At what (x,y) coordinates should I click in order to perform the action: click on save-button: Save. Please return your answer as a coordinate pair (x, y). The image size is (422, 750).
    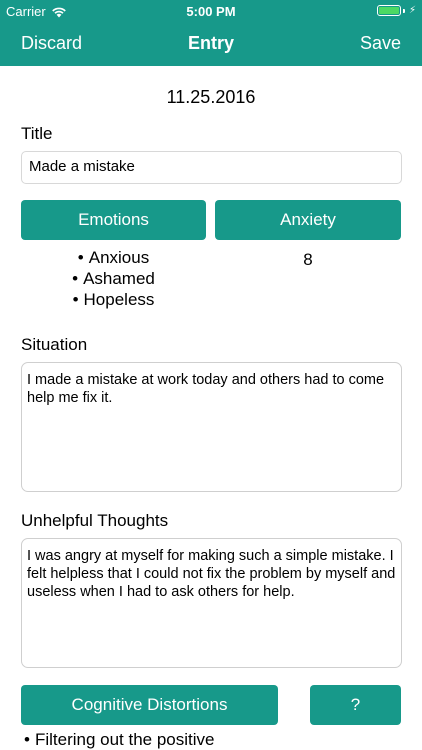
    Looking at the image, I should click on (380, 43).